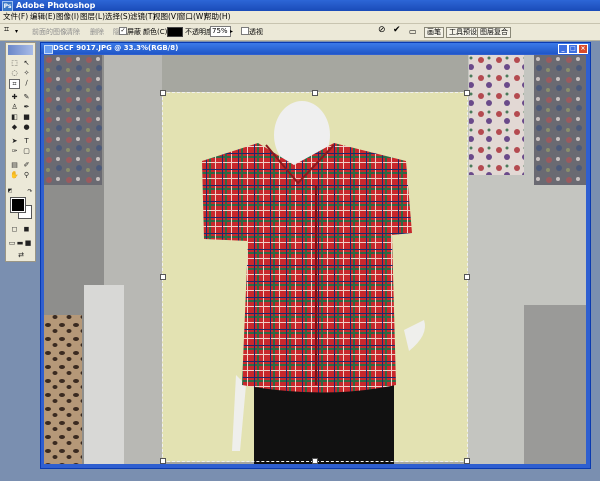 This screenshot has width=600, height=481. I want to click on crop-handle-left, so click(163, 277).